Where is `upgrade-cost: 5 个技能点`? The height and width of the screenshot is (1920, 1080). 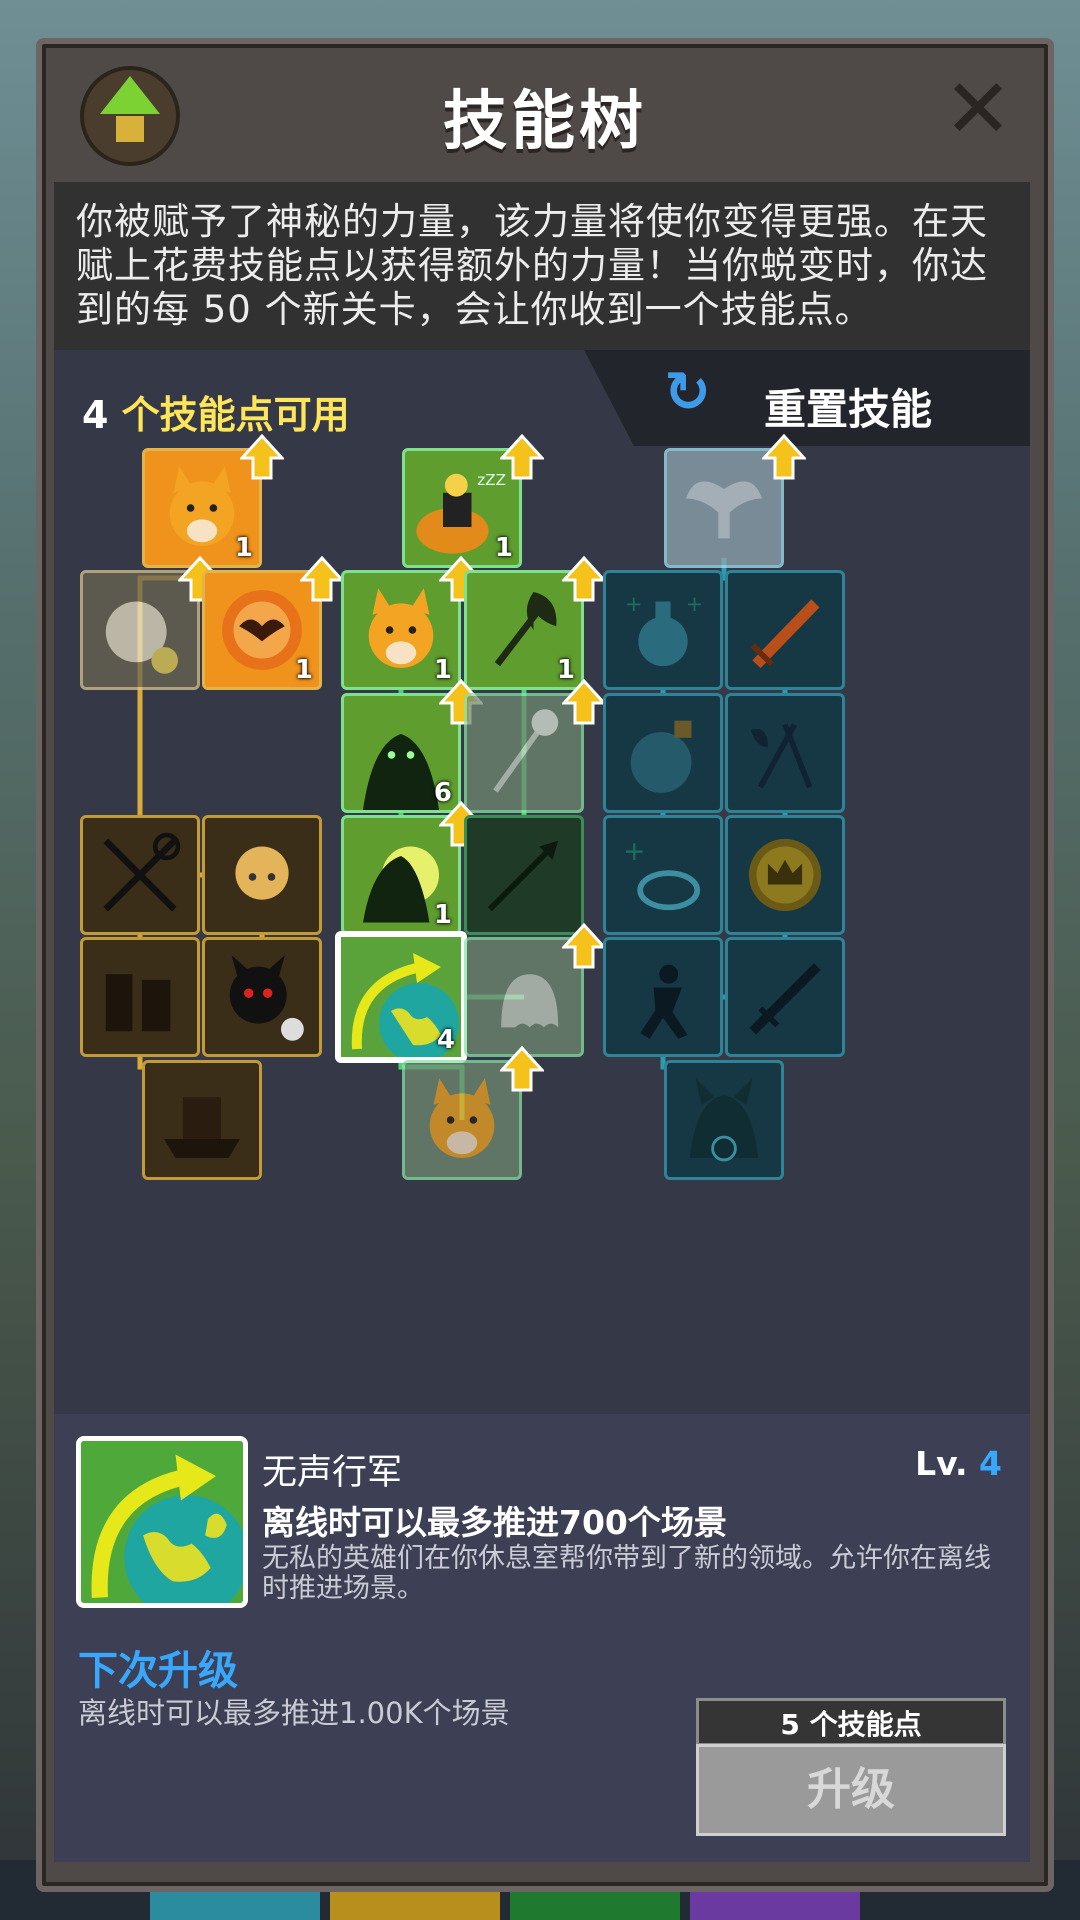
upgrade-cost: 5 个技能点 is located at coordinates (851, 1722).